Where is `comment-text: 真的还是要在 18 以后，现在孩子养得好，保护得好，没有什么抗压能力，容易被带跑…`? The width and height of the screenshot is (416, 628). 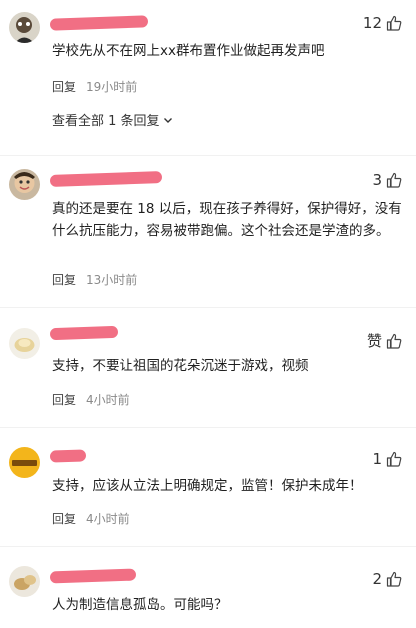 comment-text: 真的还是要在 18 以后，现在孩子养得好，保护得好，没有什么抗压能力，容易被带跑… is located at coordinates (227, 220).